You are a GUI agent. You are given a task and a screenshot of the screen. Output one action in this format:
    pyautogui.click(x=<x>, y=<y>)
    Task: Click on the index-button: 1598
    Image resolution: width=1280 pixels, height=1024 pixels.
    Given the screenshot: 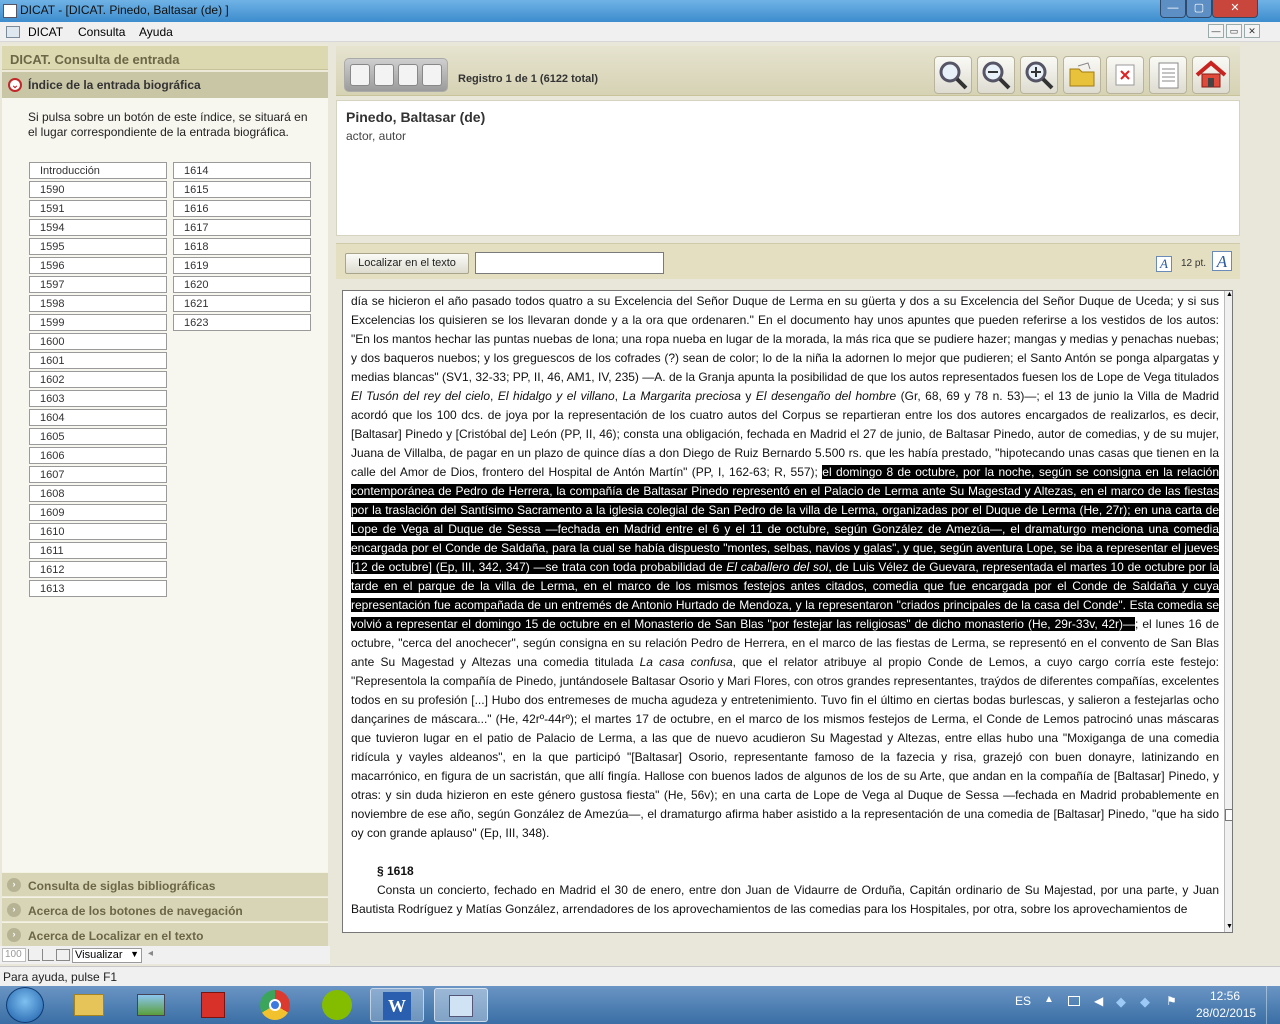 What is the action you would take?
    pyautogui.click(x=98, y=303)
    